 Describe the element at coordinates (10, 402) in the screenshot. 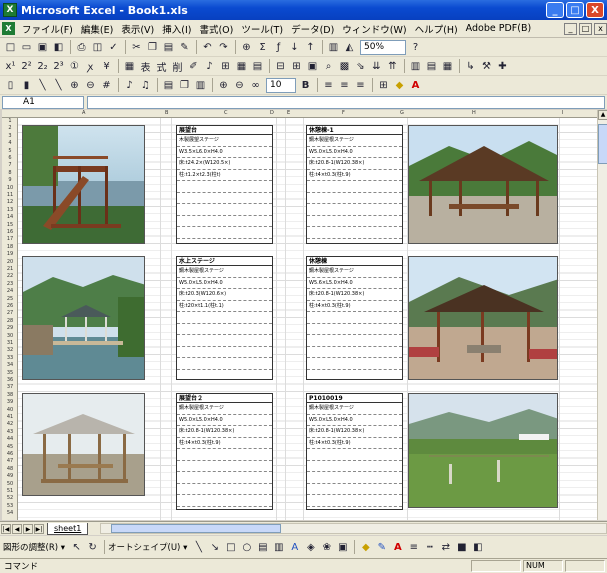

I see `row-header: 39` at that location.